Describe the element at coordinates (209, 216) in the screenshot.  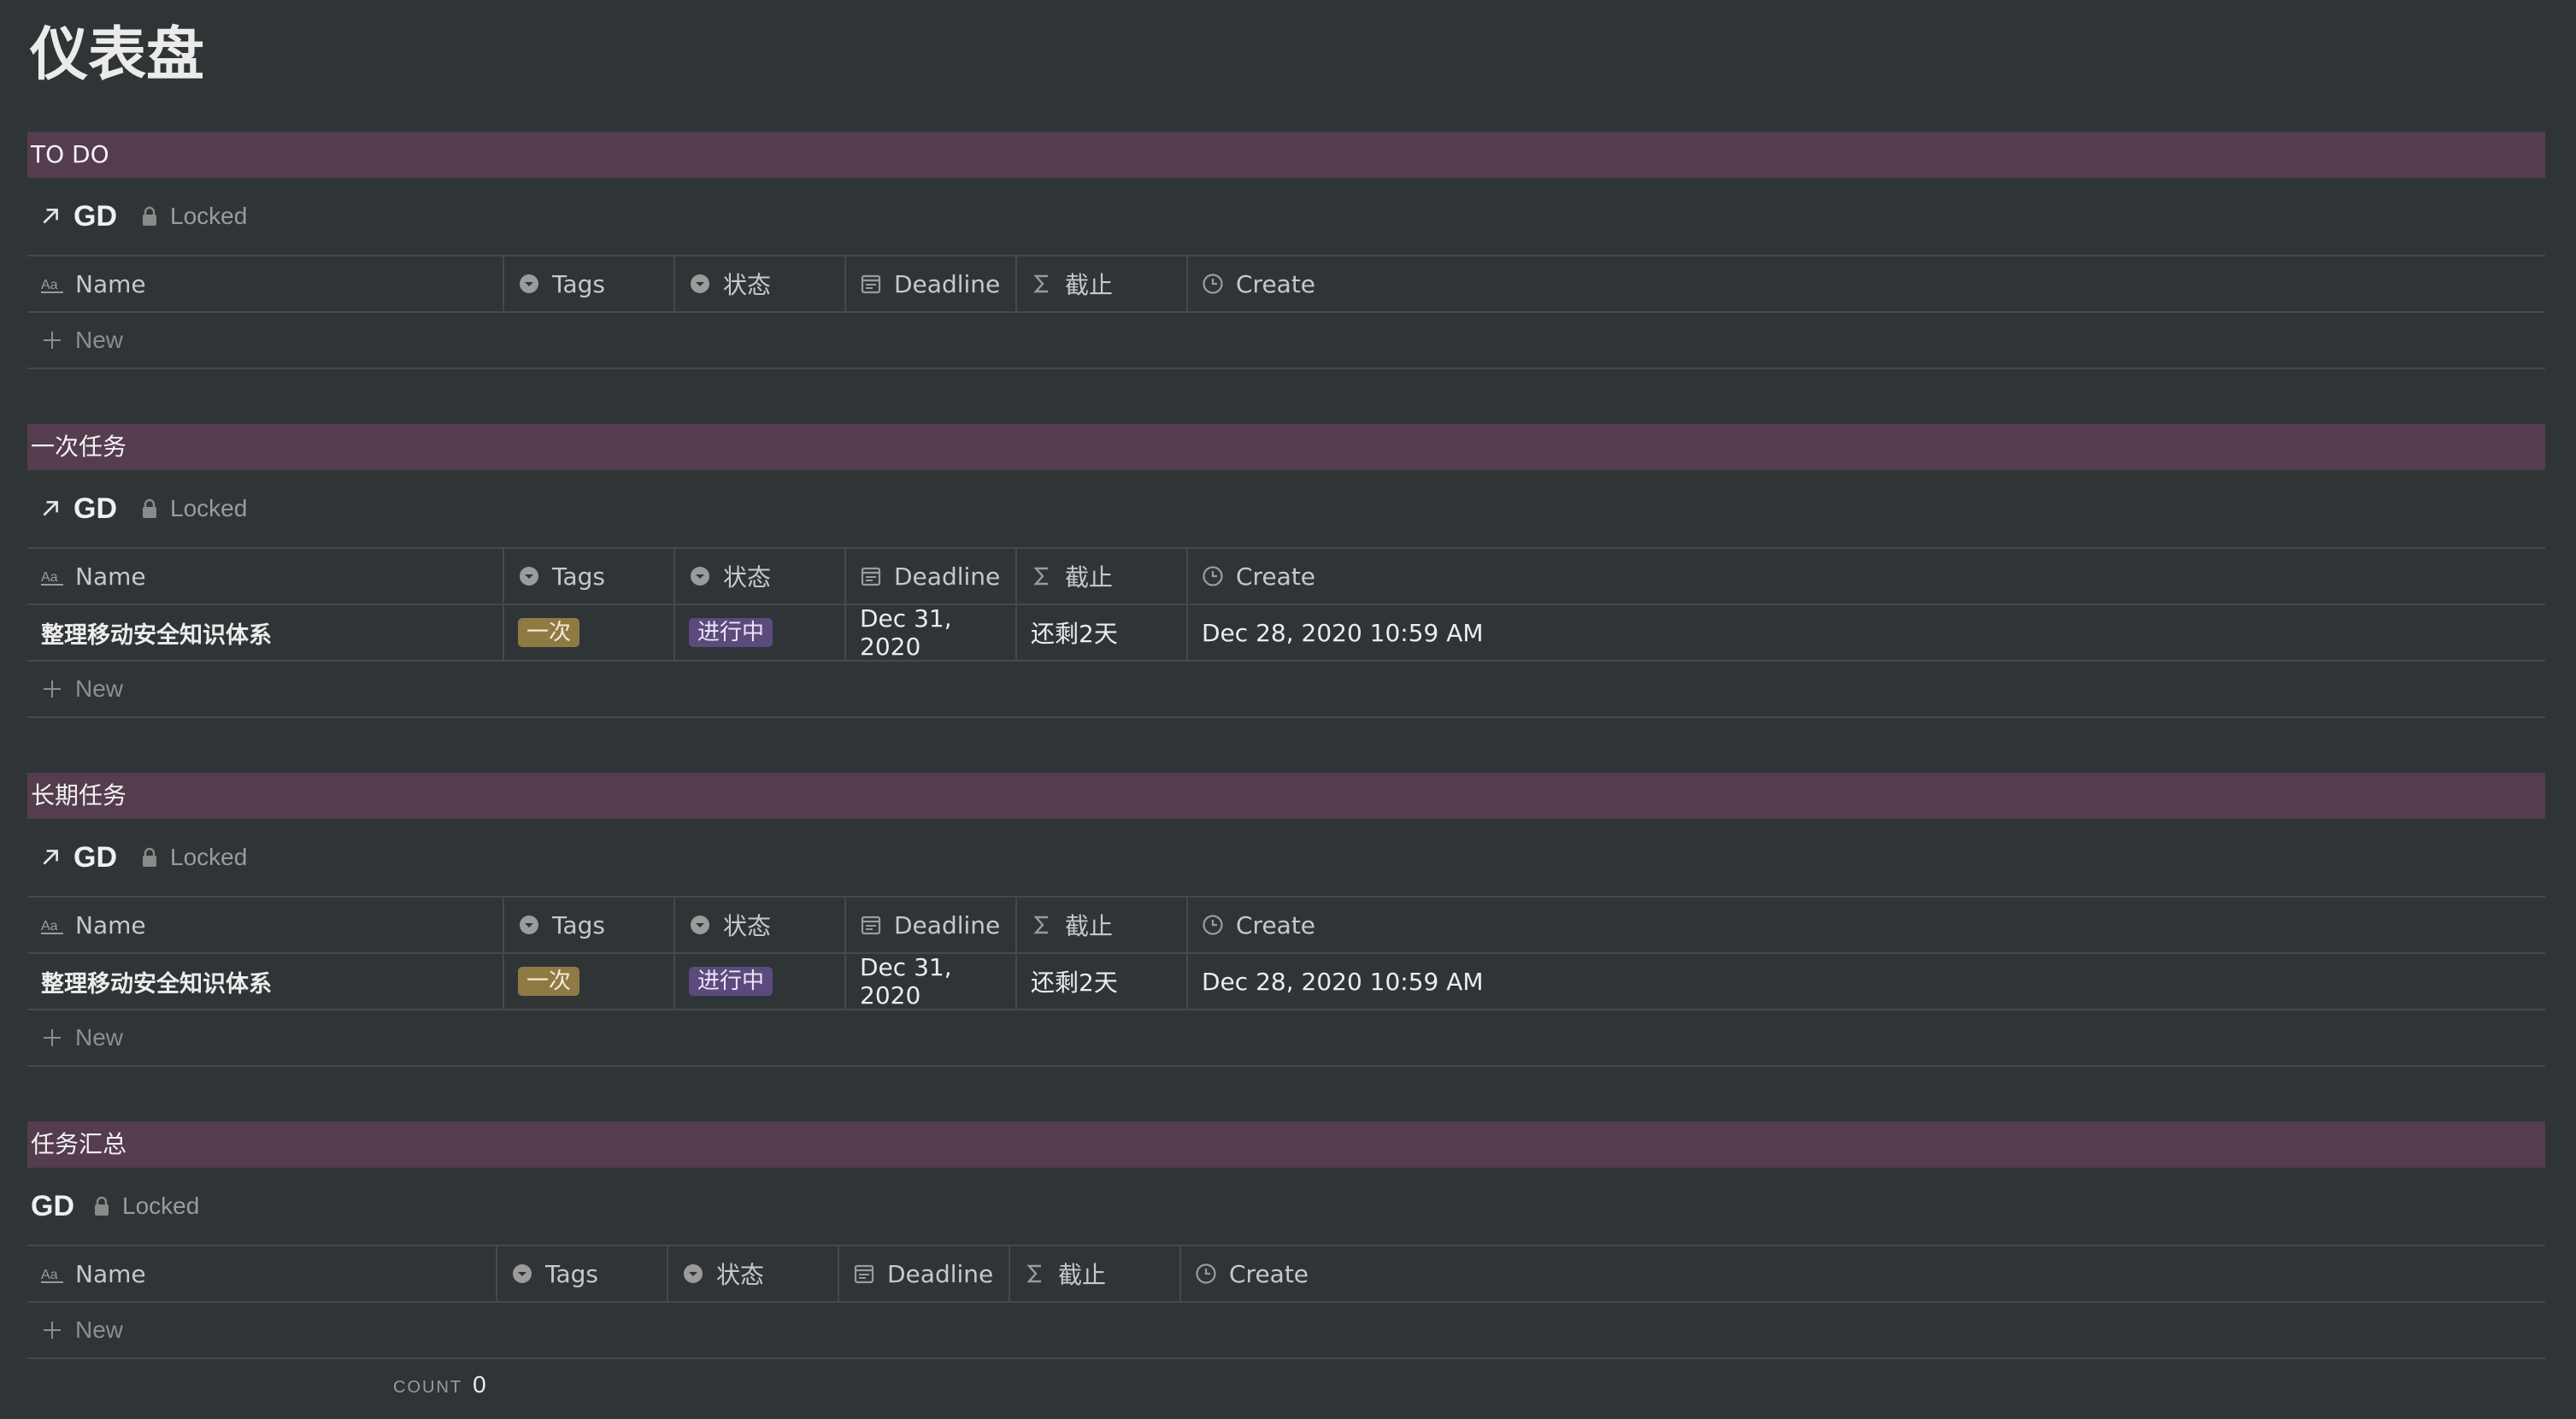
I see `locked-label: Locked` at that location.